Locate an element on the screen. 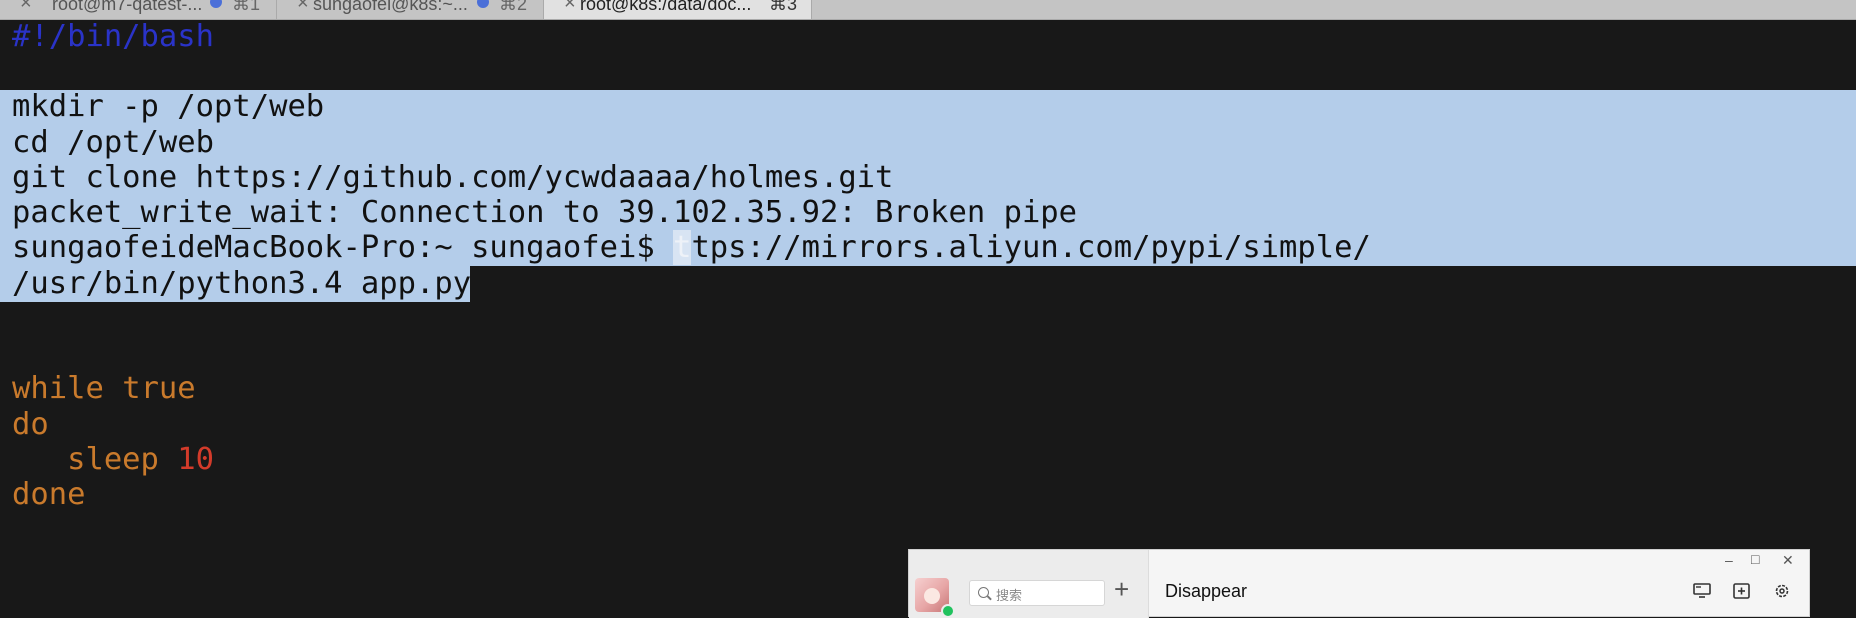 This screenshot has height=618, width=1856. tab-3: × root@k8s:/data/doc... ⌘3 is located at coordinates (678, 9).